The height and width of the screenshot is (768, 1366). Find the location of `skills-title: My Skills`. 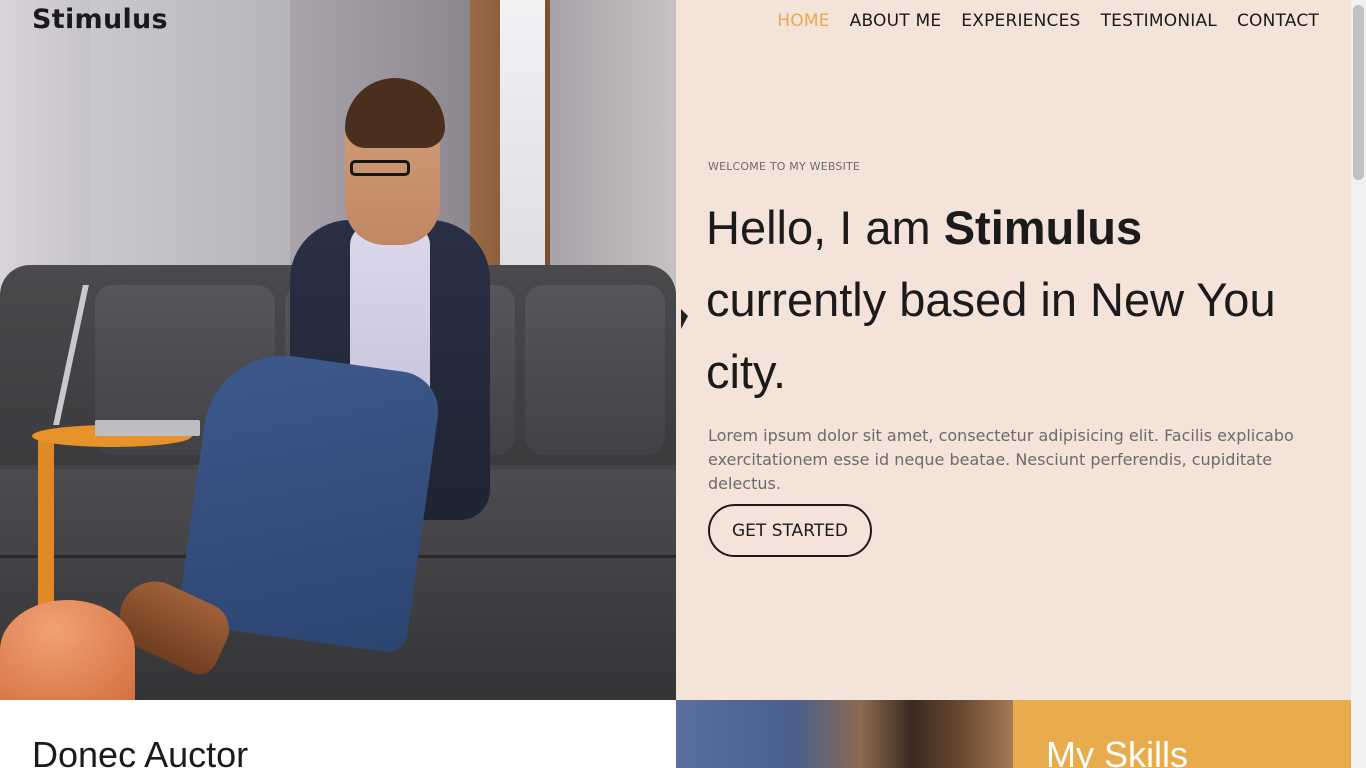

skills-title: My Skills is located at coordinates (1117, 751).